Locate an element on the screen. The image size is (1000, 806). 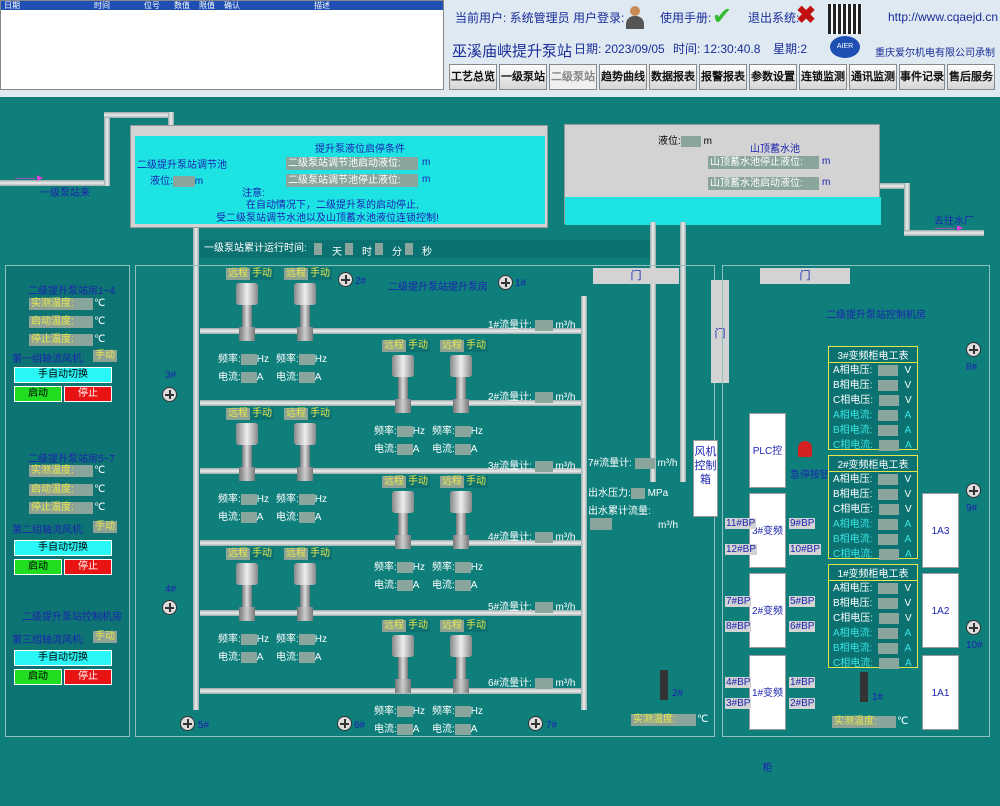
pump-12-remote: 远程 is located at coordinates (452, 626).